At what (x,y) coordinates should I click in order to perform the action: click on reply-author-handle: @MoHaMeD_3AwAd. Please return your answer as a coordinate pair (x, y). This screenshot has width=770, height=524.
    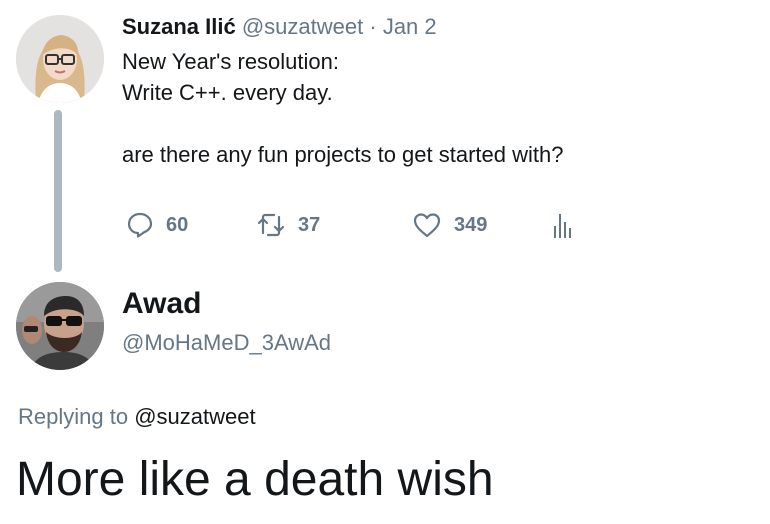
    Looking at the image, I should click on (226, 343).